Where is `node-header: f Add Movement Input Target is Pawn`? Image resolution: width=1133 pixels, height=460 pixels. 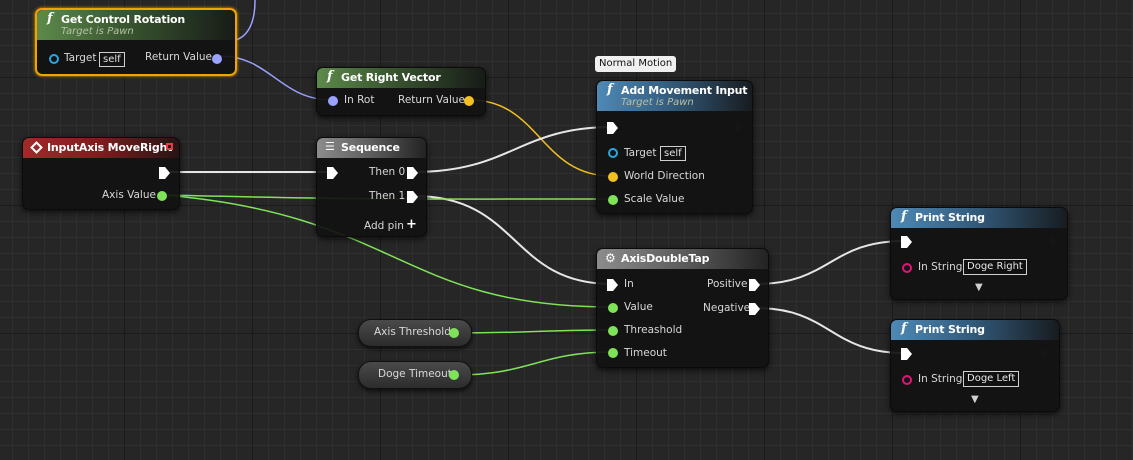
node-header: f Add Movement Input Target is Pawn is located at coordinates (674, 96).